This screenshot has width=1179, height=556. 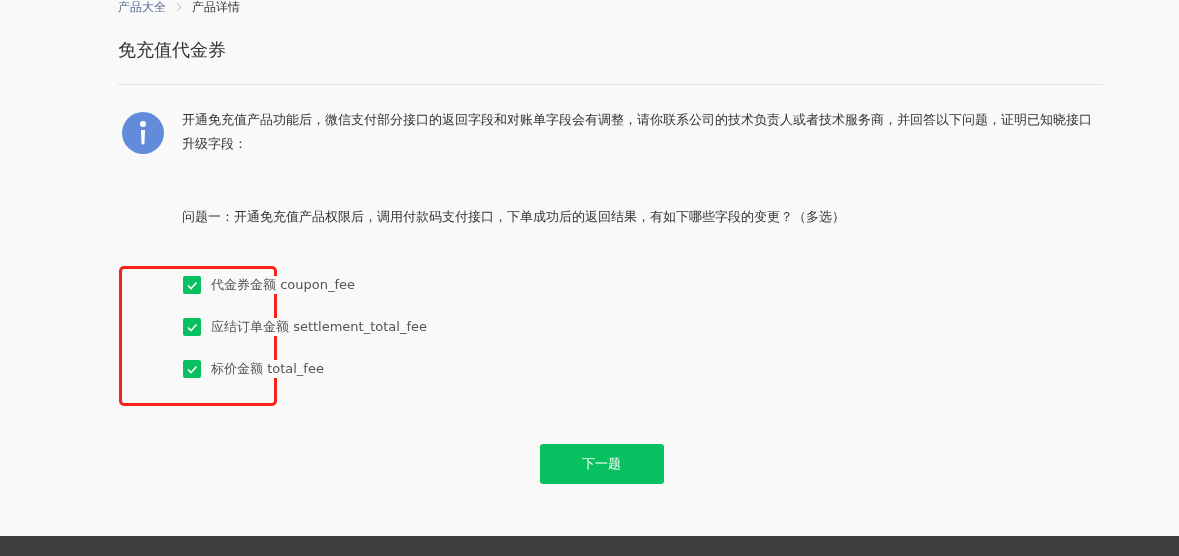 What do you see at coordinates (267, 369) in the screenshot?
I see `option-label: 标价金额 total_fee` at bounding box center [267, 369].